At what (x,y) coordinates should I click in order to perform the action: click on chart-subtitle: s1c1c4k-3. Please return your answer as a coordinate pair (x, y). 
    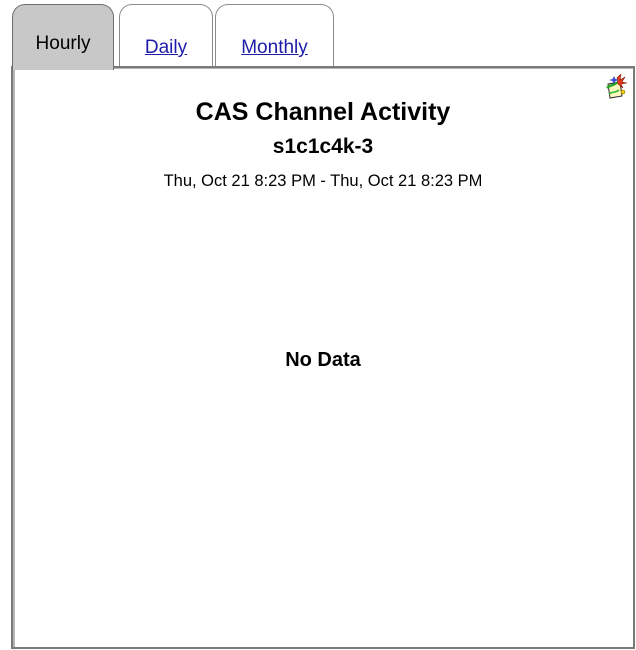
    Looking at the image, I should click on (323, 146).